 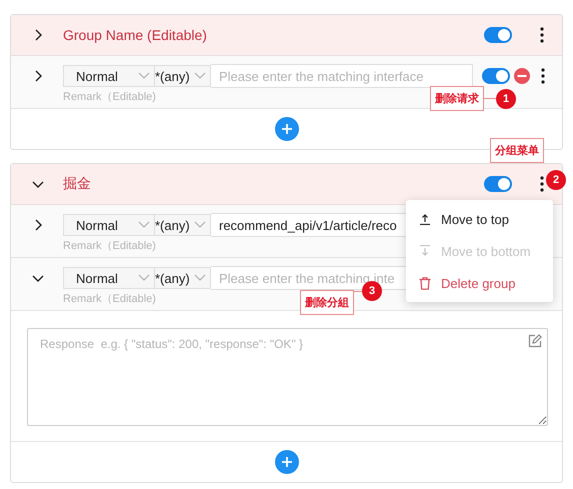 I want to click on trash-icon, so click(x=425, y=283).